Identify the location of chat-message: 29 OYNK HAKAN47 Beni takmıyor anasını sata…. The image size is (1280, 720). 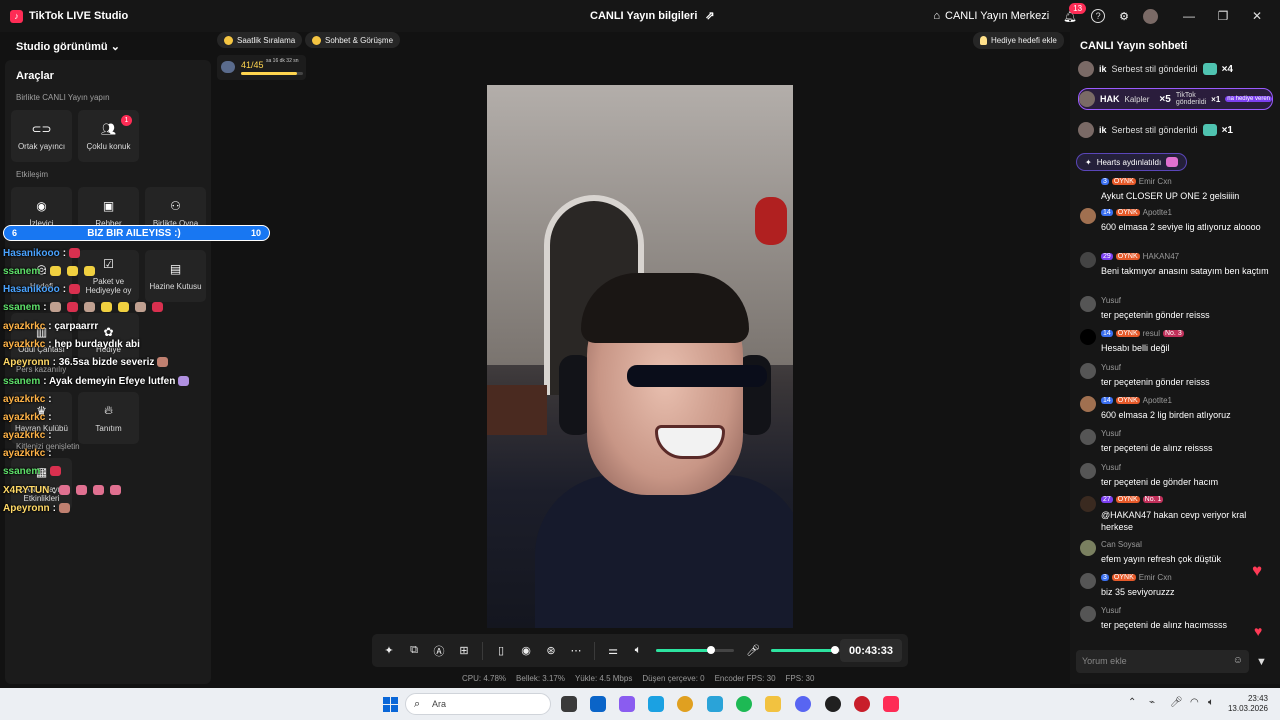
(1175, 272).